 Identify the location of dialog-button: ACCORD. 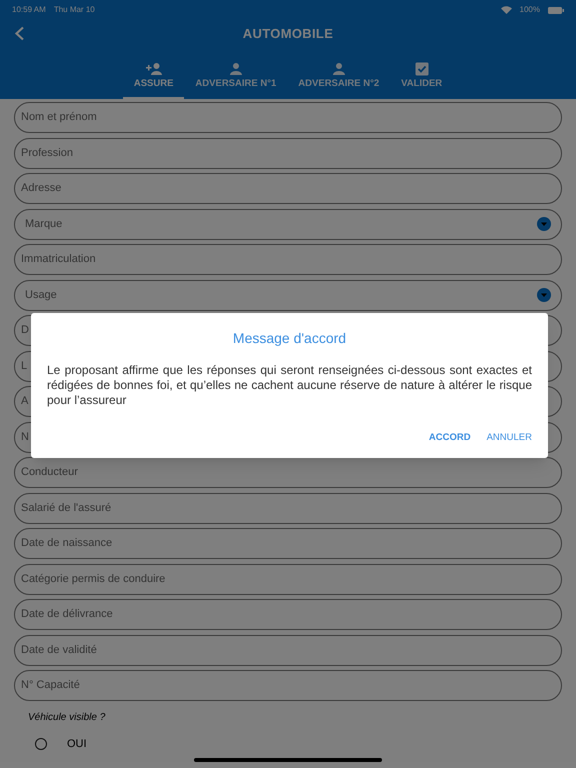
(449, 437).